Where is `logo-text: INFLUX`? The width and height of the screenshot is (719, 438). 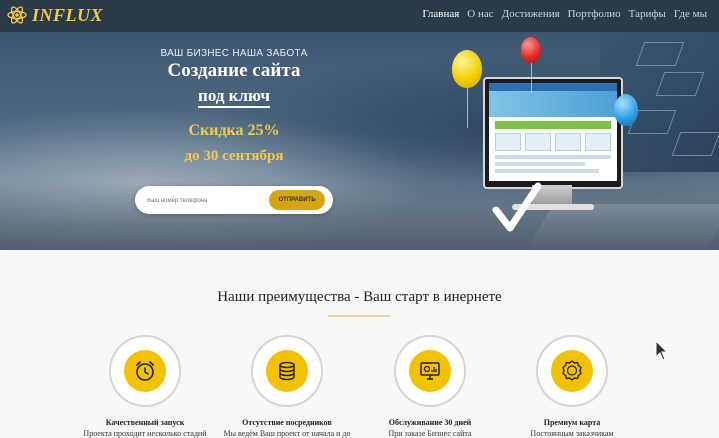 logo-text: INFLUX is located at coordinates (68, 14).